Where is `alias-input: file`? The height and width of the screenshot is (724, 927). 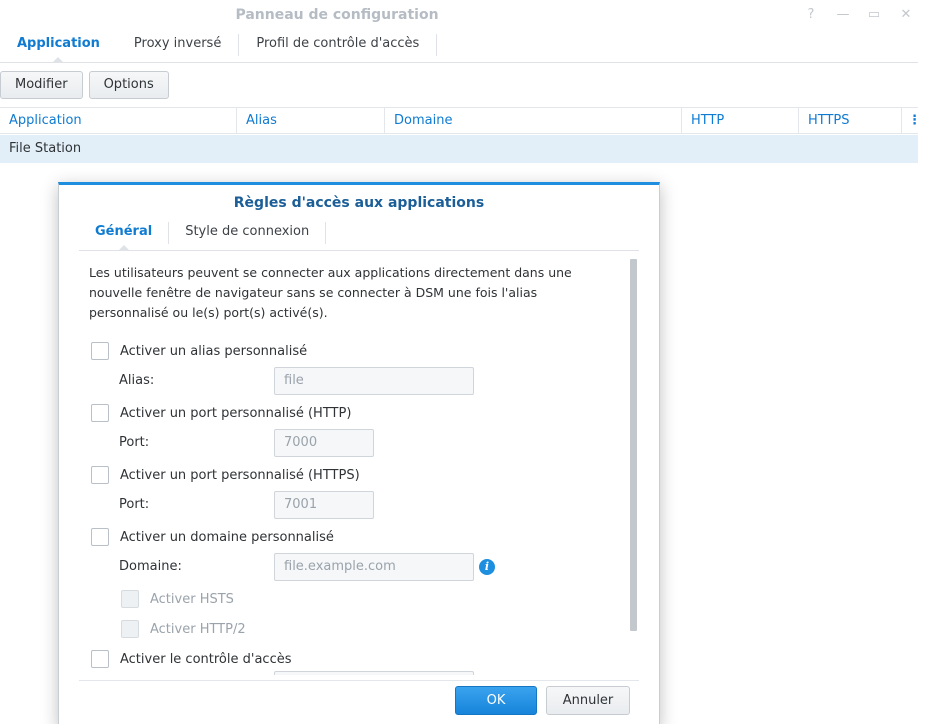 alias-input: file is located at coordinates (374, 381).